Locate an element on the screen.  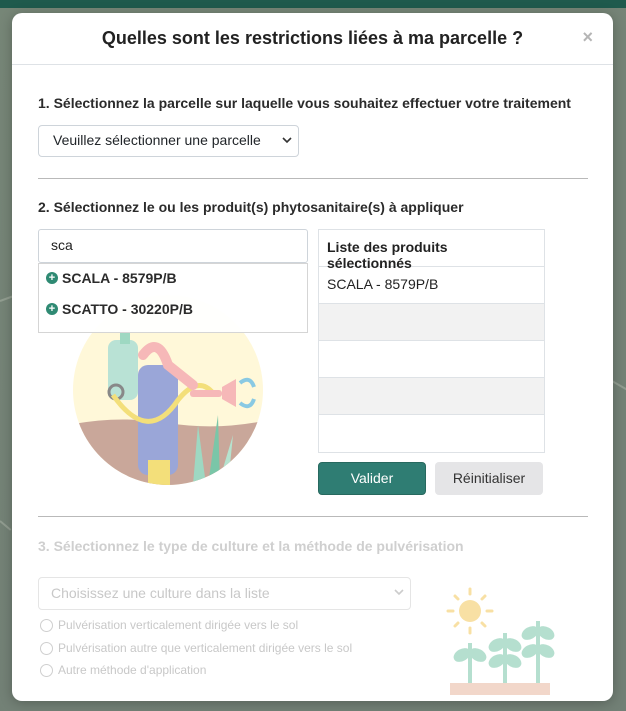
product-suggestions: + SCALA - 8579P/B + SCATTO - 30220P/B is located at coordinates (173, 298).